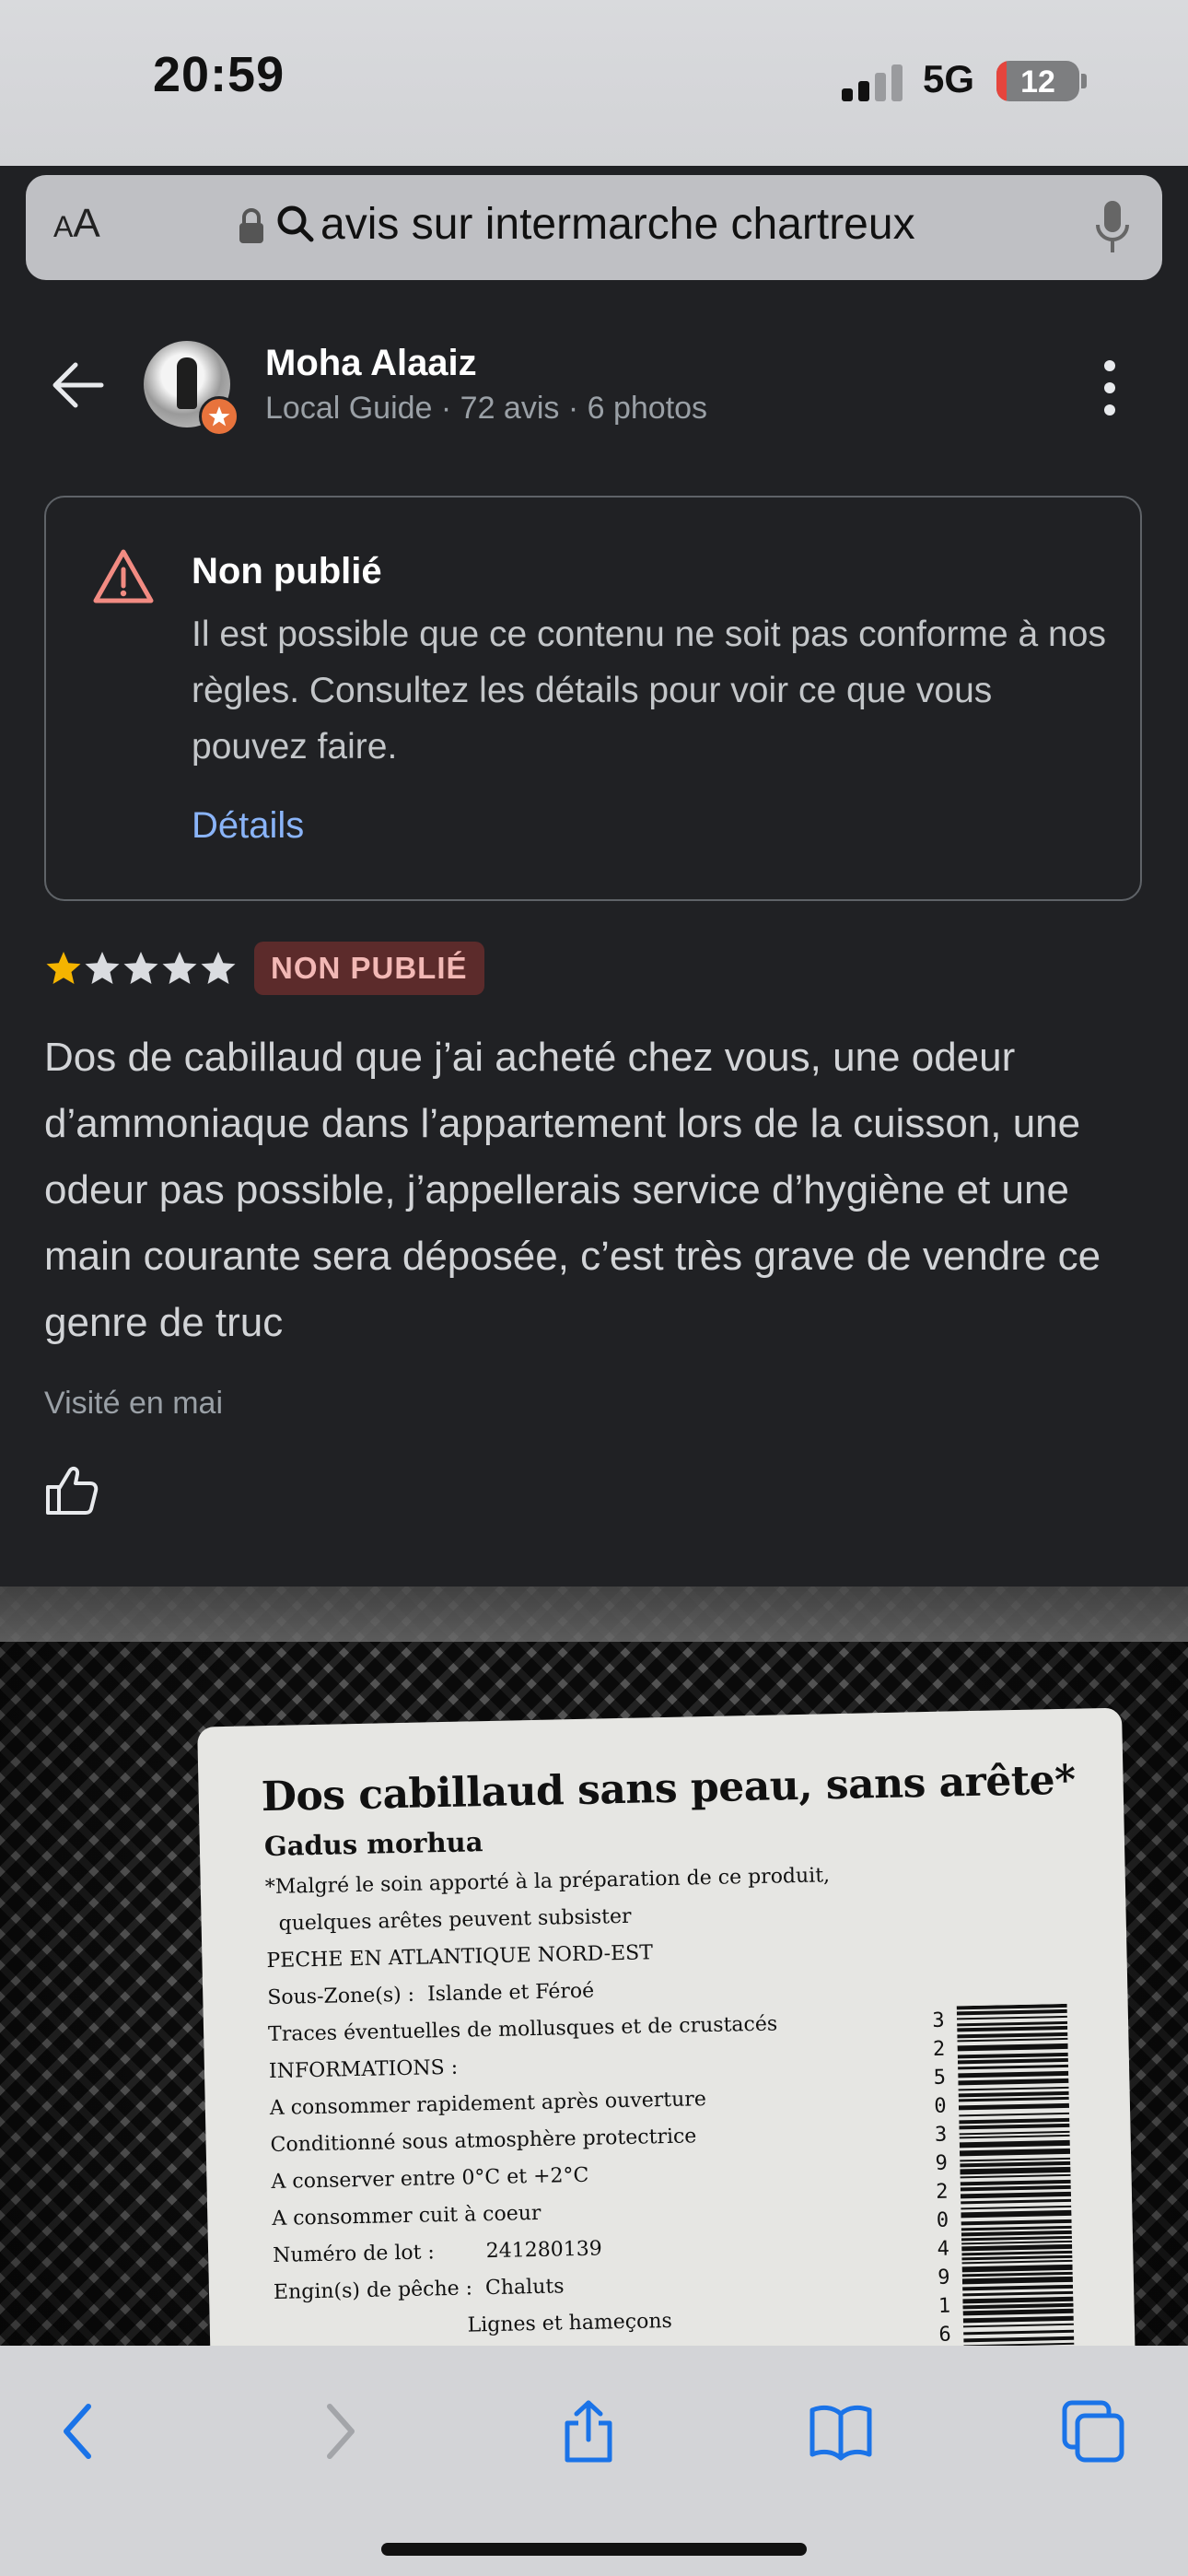 This screenshot has height=2576, width=1188. What do you see at coordinates (134, 1403) in the screenshot?
I see `visit-date: Visité en mai` at bounding box center [134, 1403].